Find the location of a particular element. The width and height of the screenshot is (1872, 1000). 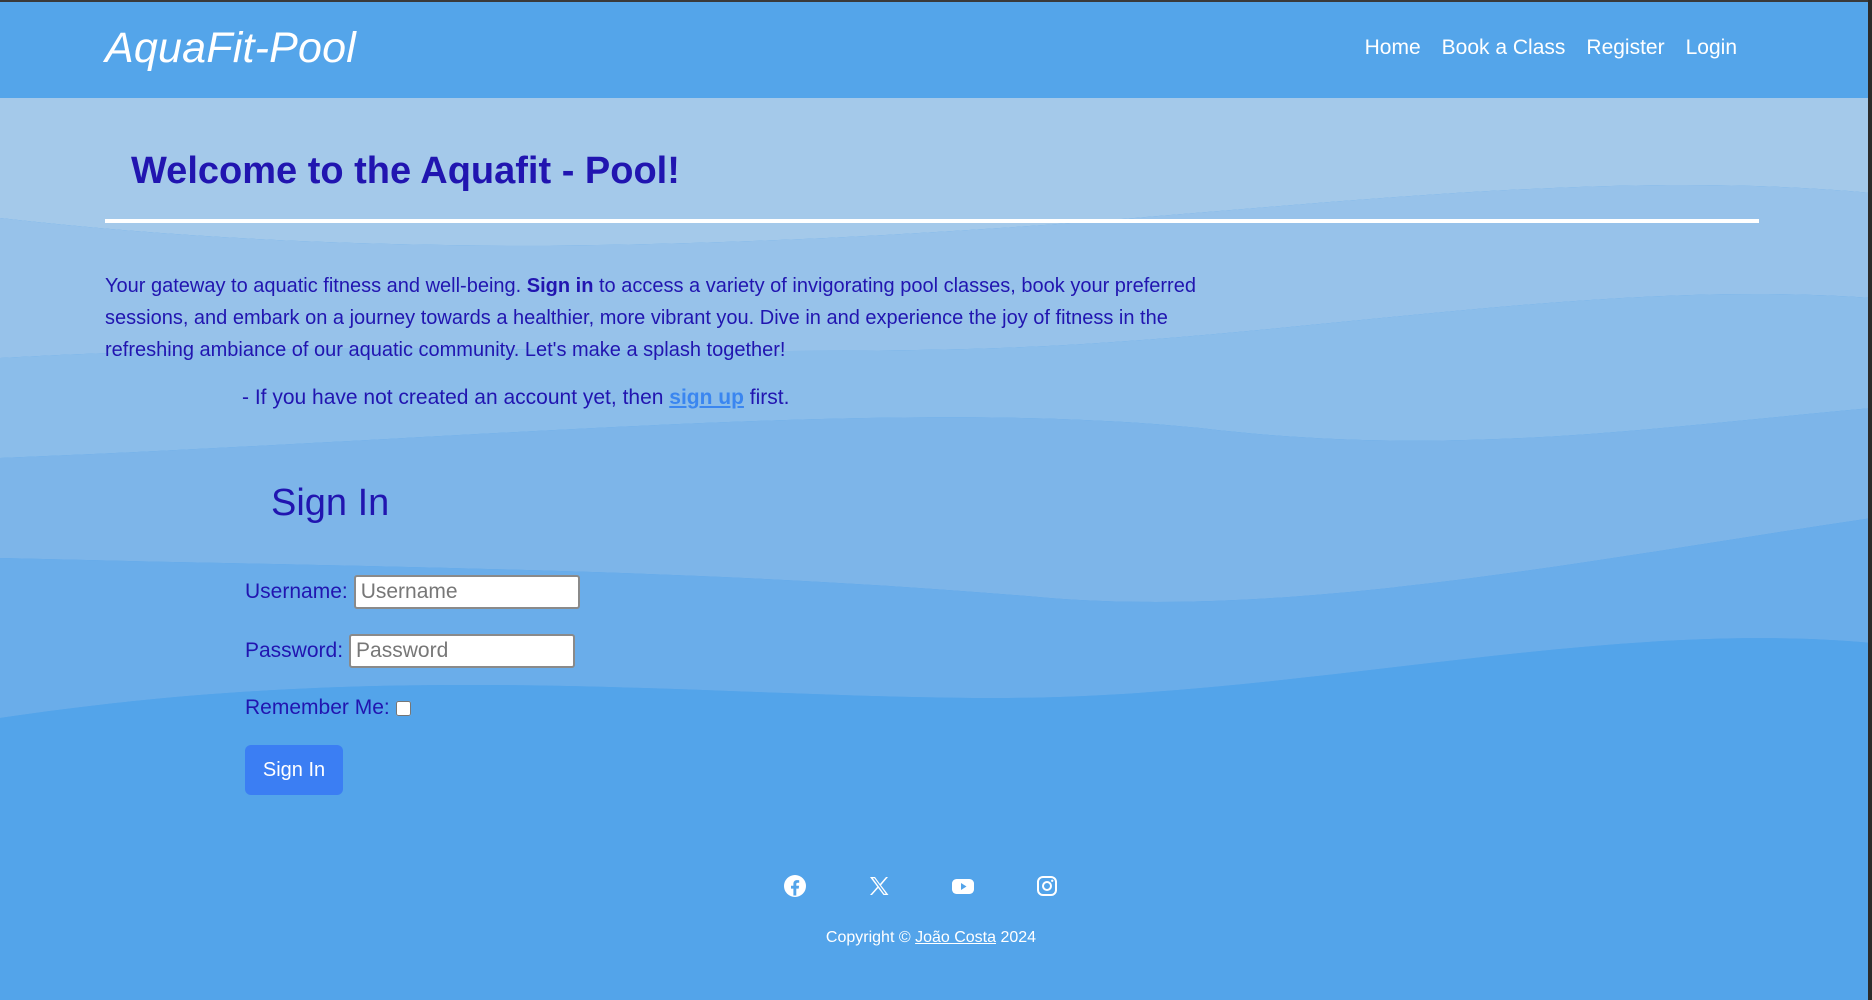

facebook-icon is located at coordinates (795, 886).